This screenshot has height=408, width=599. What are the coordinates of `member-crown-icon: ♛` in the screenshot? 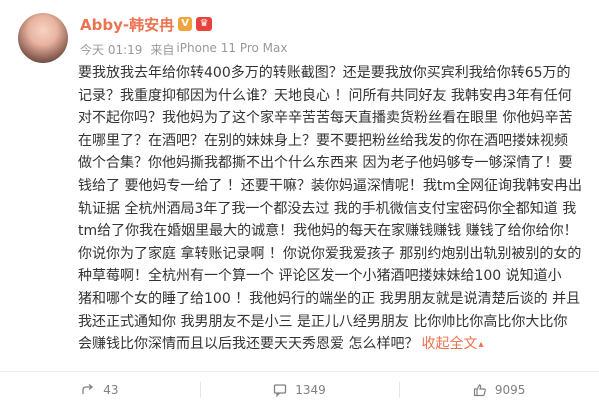 It's located at (204, 24).